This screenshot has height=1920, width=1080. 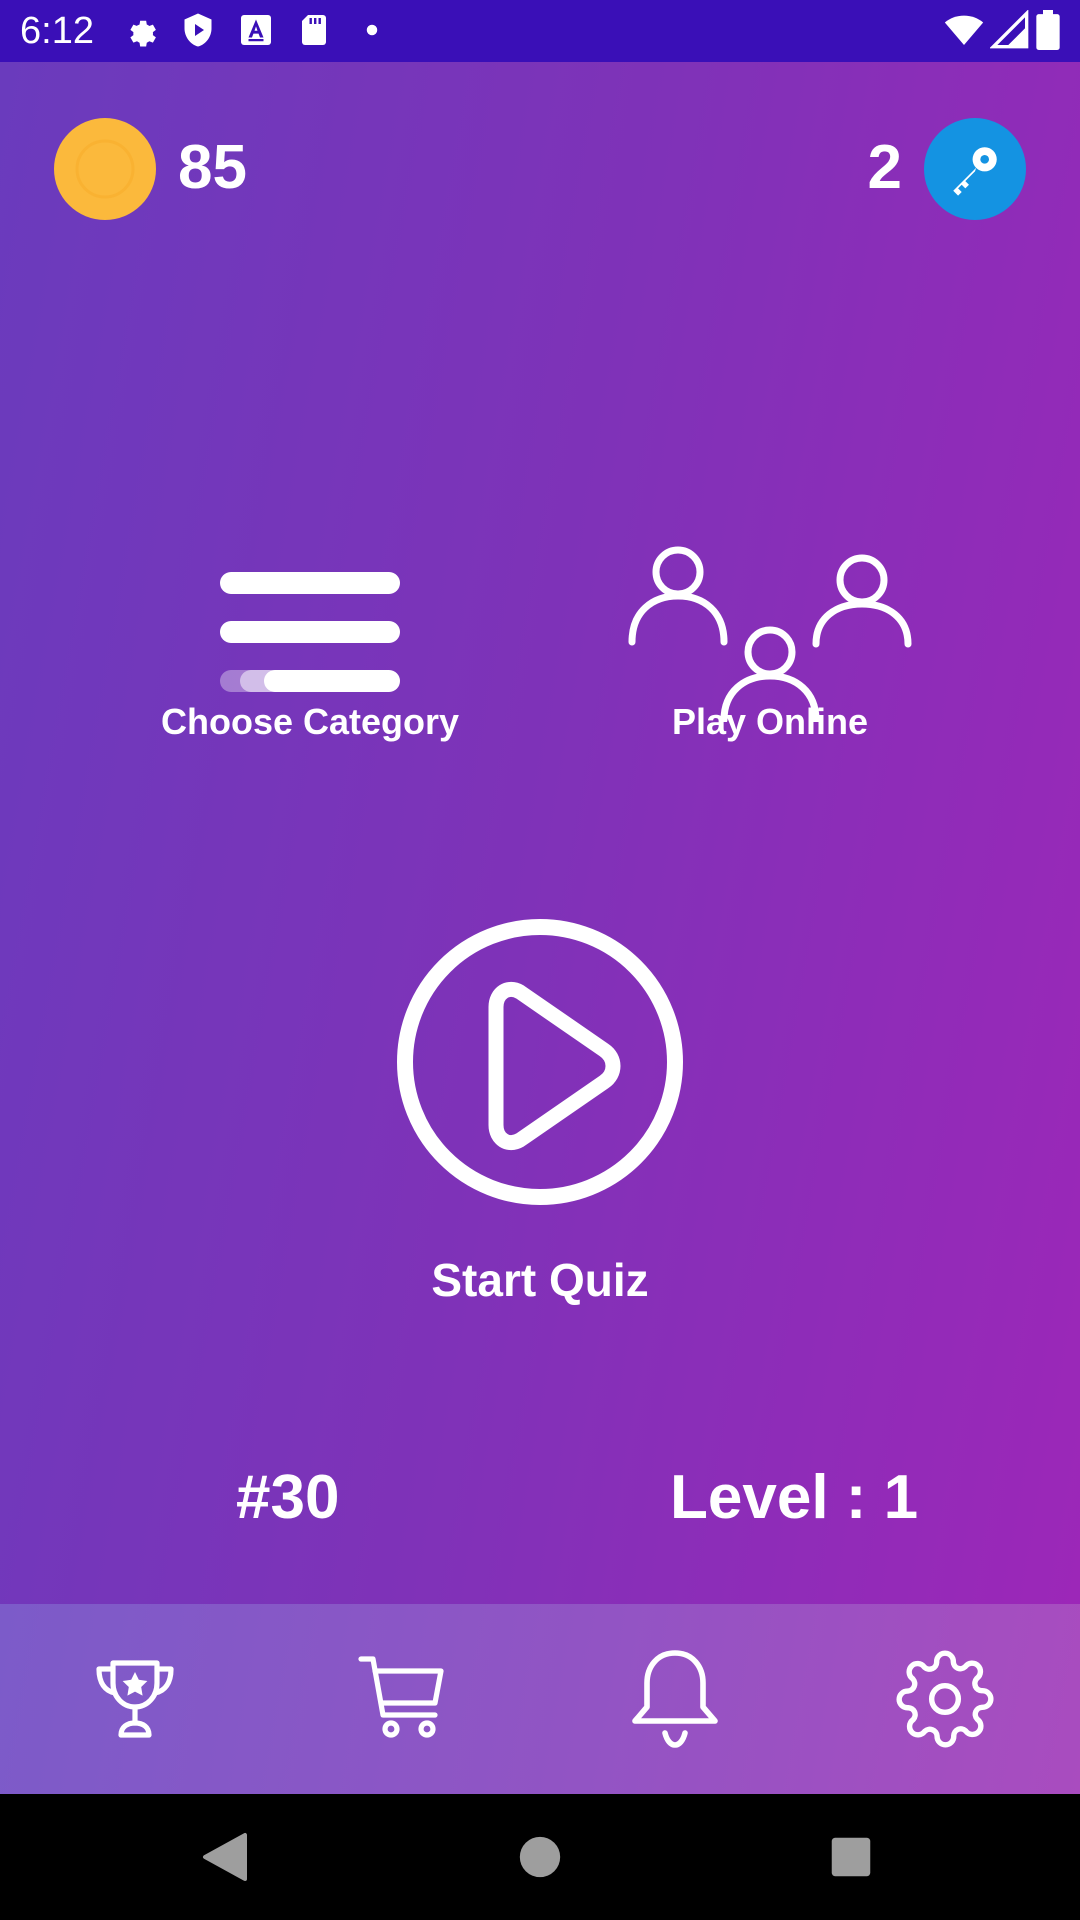 What do you see at coordinates (105, 169) in the screenshot?
I see `coin-icon` at bounding box center [105, 169].